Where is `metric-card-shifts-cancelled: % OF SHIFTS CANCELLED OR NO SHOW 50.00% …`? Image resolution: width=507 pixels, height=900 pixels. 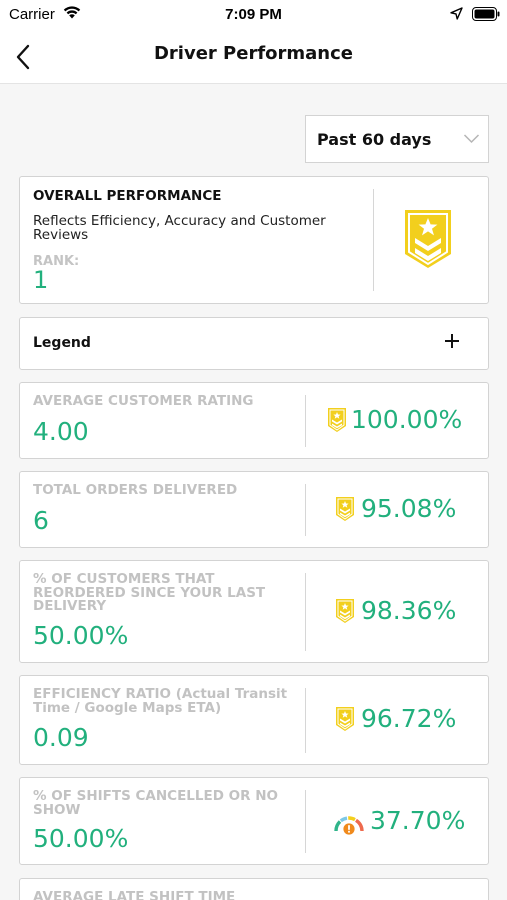 metric-card-shifts-cancelled: % OF SHIFTS CANCELLED OR NO SHOW 50.00% … is located at coordinates (254, 821).